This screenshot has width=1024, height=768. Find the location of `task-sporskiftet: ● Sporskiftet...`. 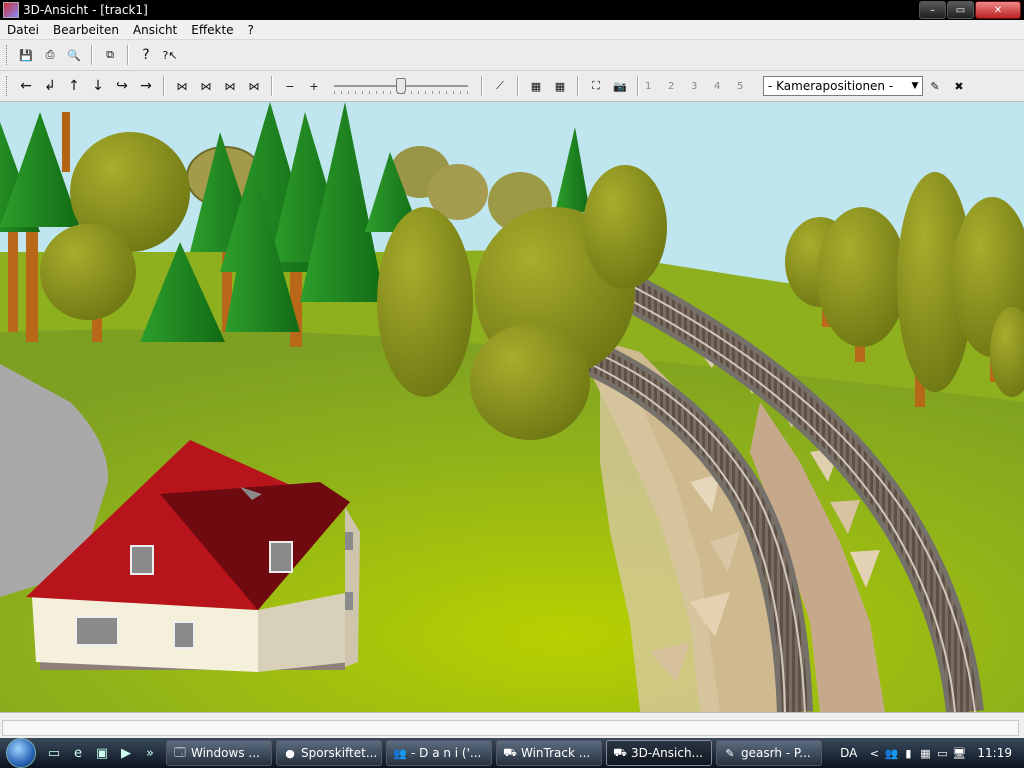

task-sporskiftet: ● Sporskiftet... is located at coordinates (329, 753).